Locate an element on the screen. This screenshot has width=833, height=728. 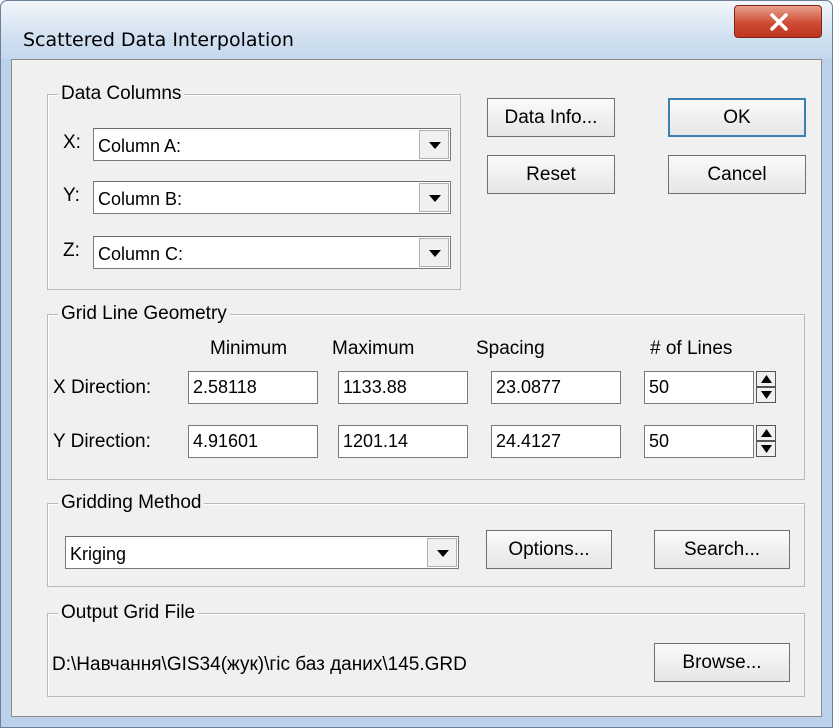
y-column-select: Column B: is located at coordinates (272, 197).